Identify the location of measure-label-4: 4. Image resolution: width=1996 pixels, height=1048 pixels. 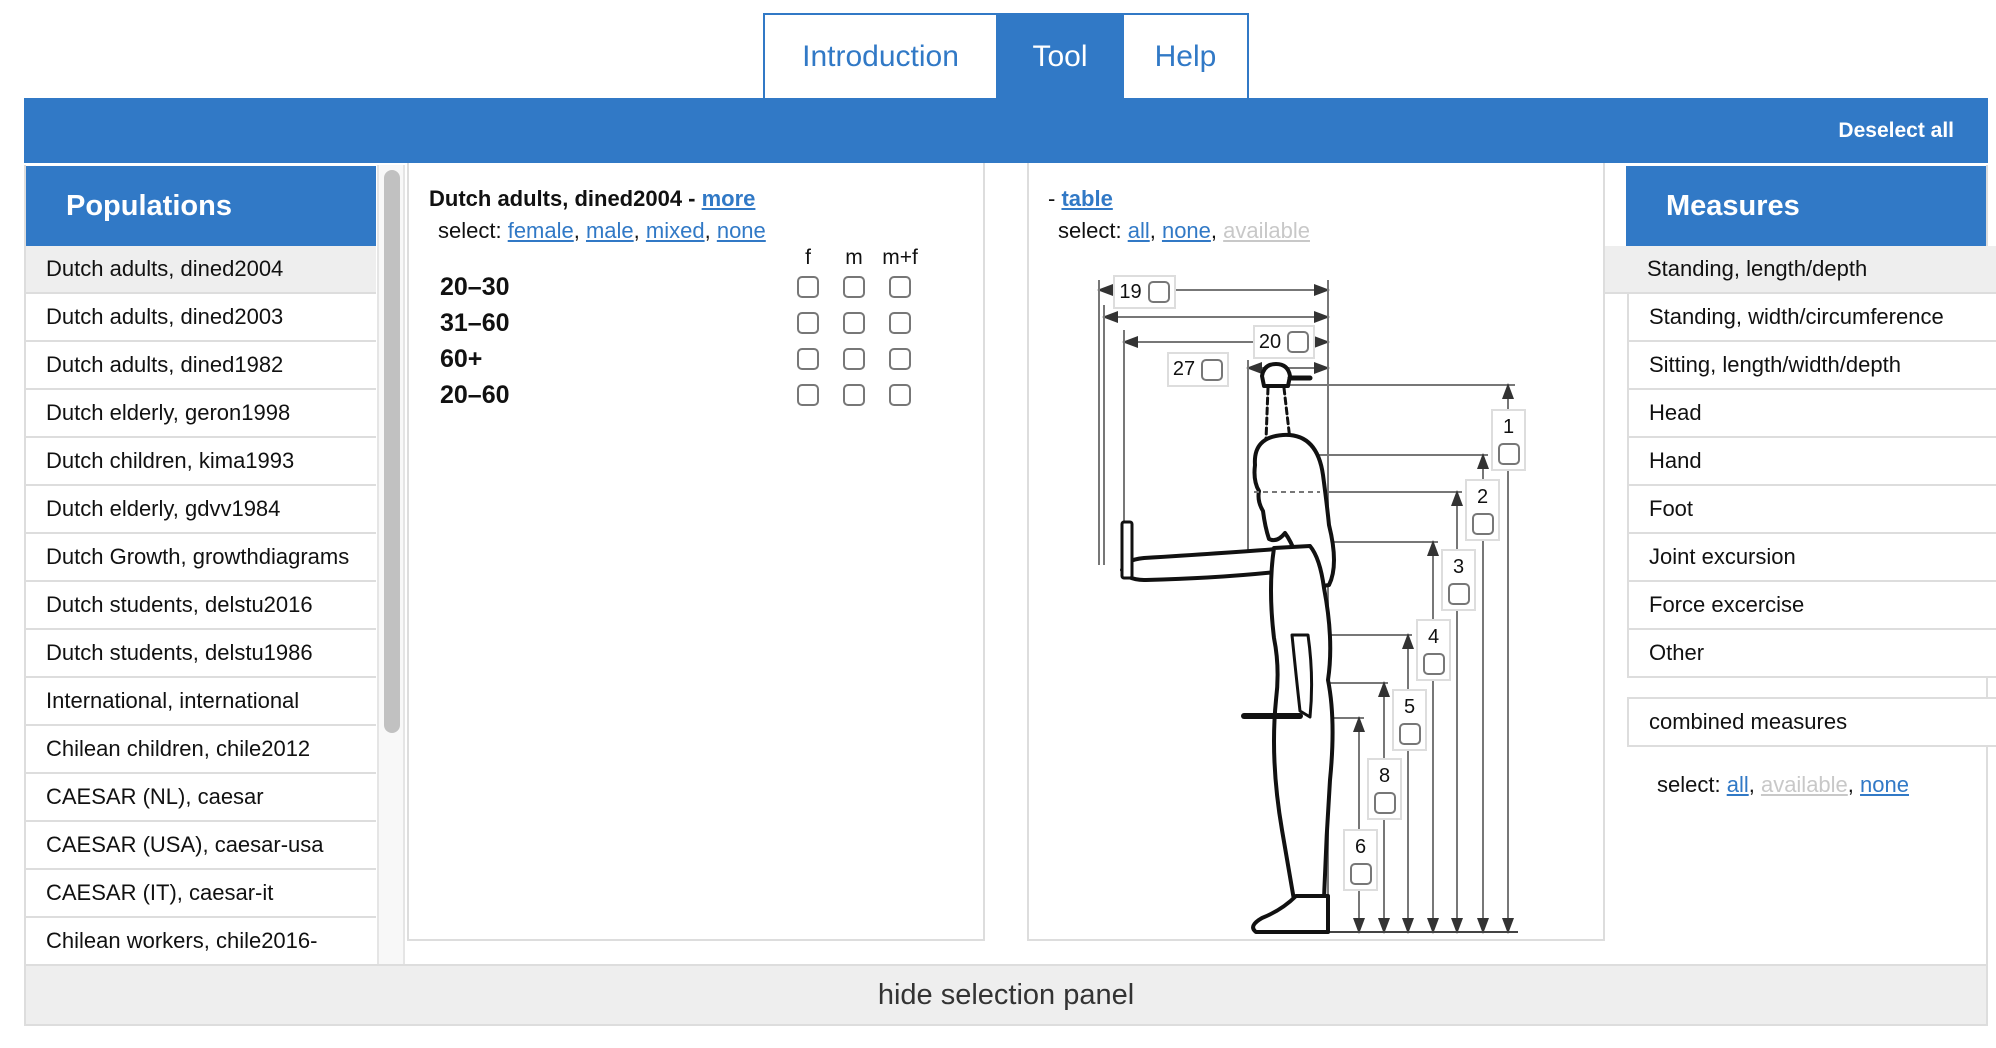
(1433, 650).